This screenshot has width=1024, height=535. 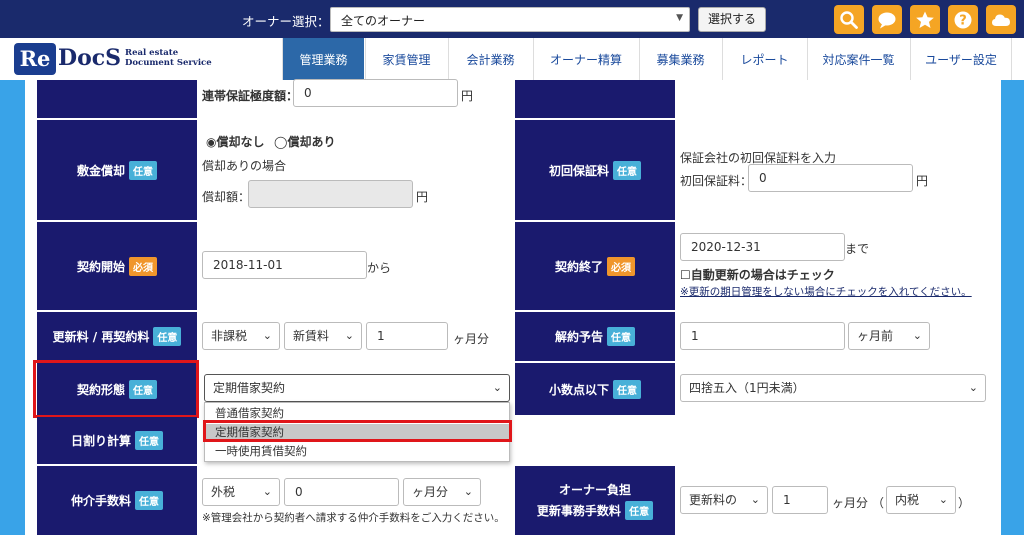 What do you see at coordinates (490, 59) in the screenshot?
I see `tab-accounting: 会計業務` at bounding box center [490, 59].